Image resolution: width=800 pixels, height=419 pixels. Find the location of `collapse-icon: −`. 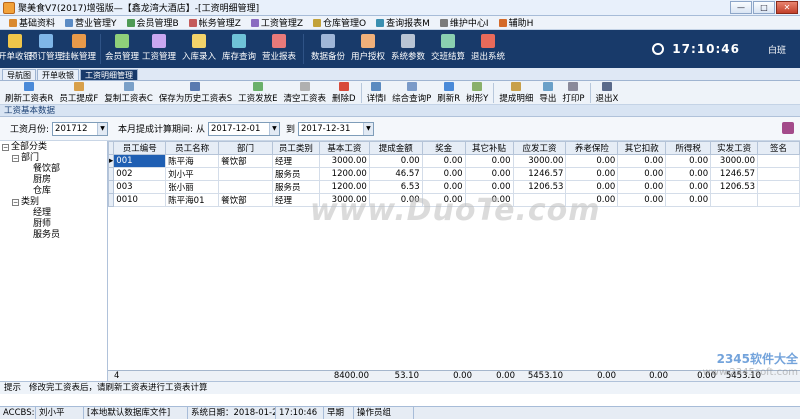

collapse-icon: − is located at coordinates (15, 158).